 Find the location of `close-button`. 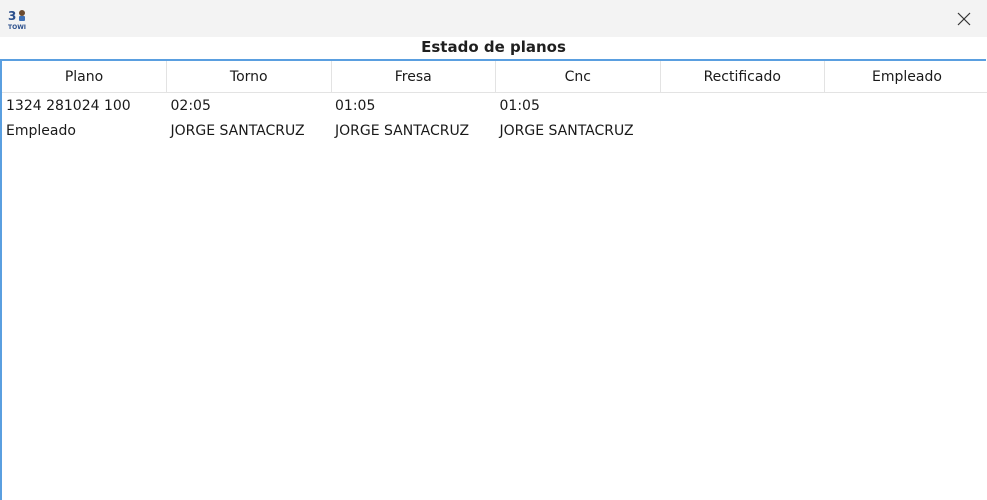

close-button is located at coordinates (964, 18).